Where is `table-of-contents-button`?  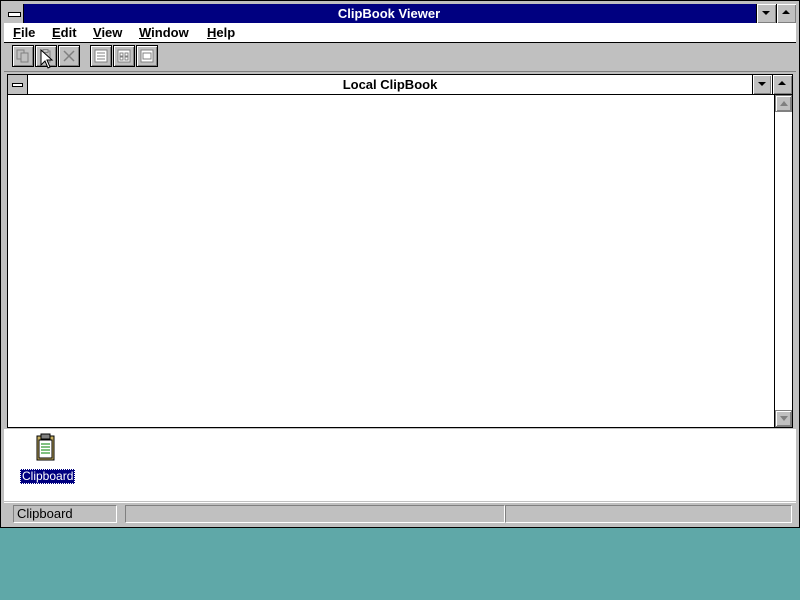
table-of-contents-button is located at coordinates (101, 56).